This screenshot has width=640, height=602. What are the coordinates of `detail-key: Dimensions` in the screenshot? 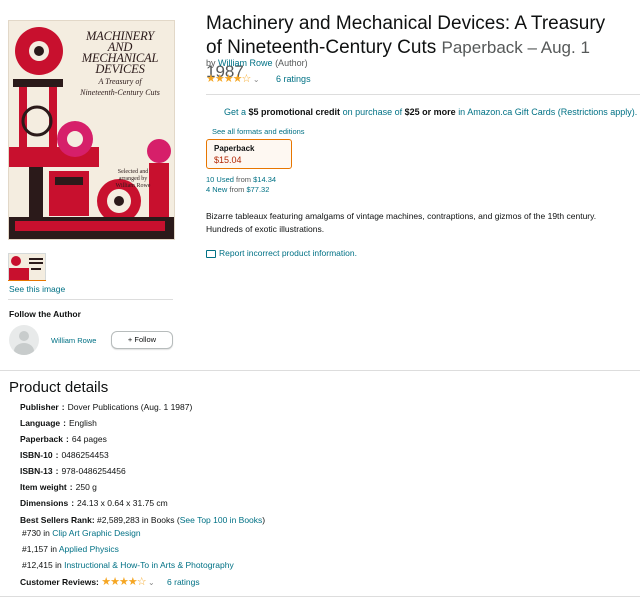 It's located at (44, 503).